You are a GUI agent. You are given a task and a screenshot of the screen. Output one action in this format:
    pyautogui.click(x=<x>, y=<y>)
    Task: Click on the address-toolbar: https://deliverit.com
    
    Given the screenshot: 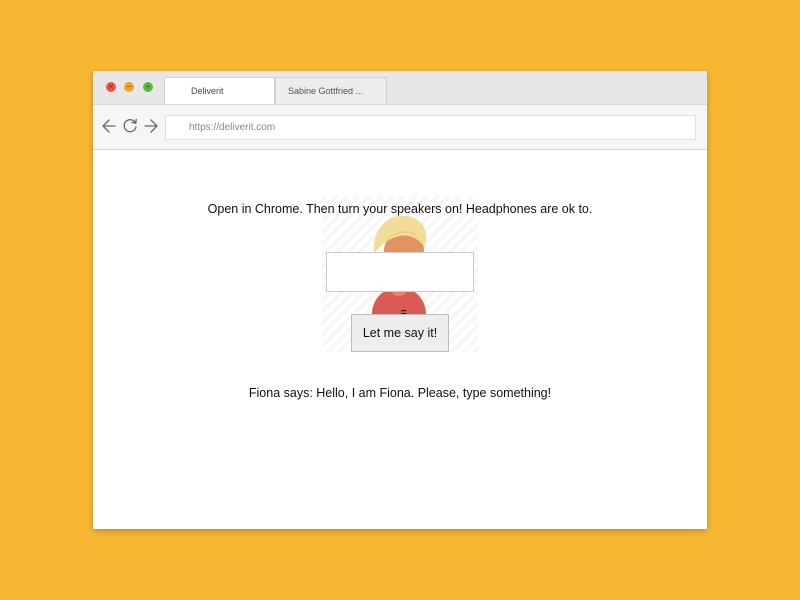 What is the action you would take?
    pyautogui.click(x=400, y=127)
    